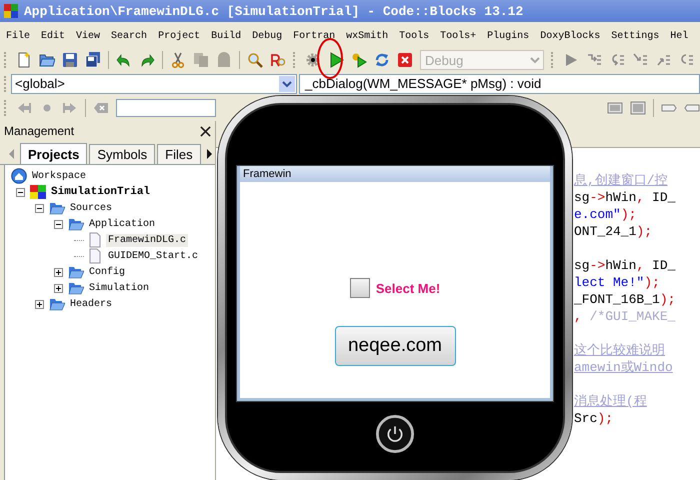 The height and width of the screenshot is (480, 700). I want to click on code-line: 息,创建窗口/控, so click(621, 180).